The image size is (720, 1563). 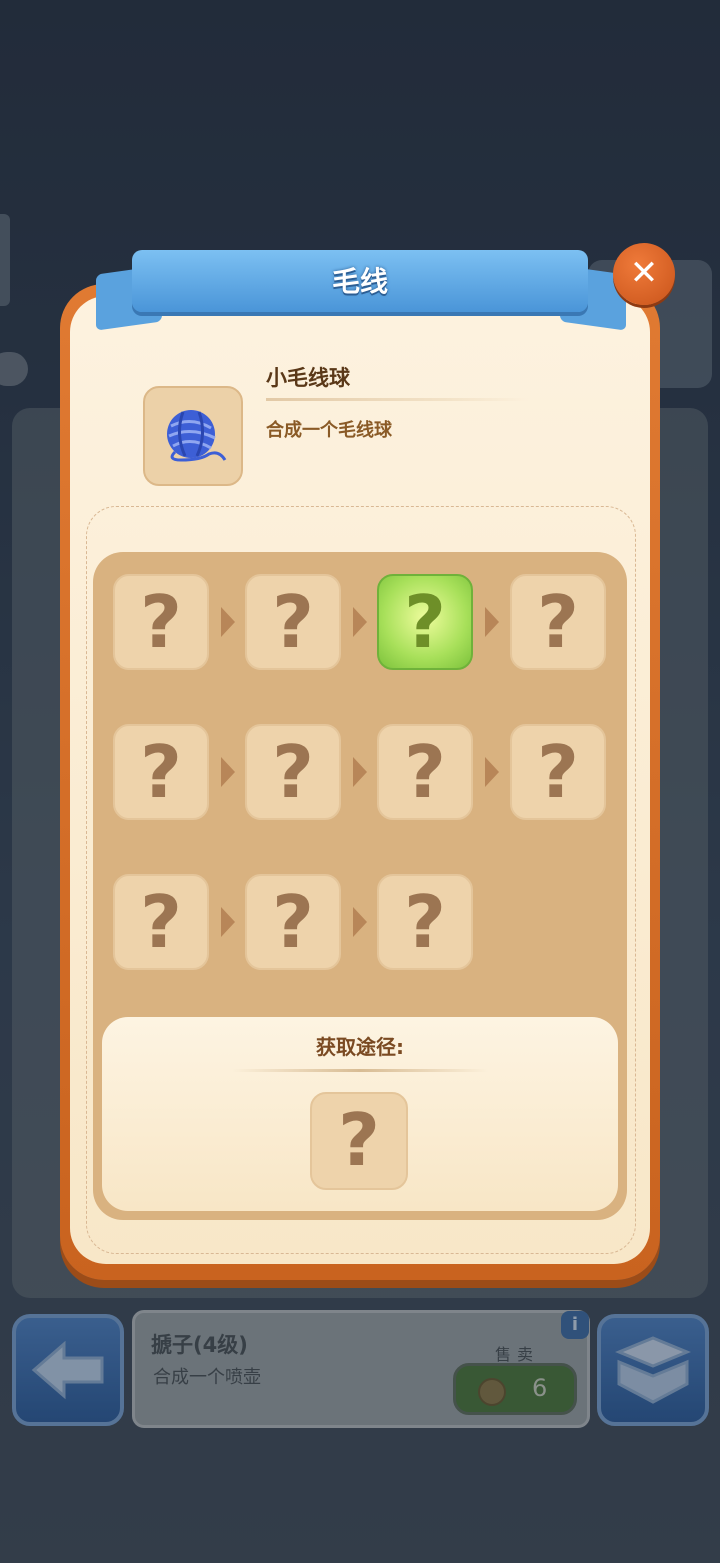 I want to click on chain-item-10: ?, so click(x=293, y=922).